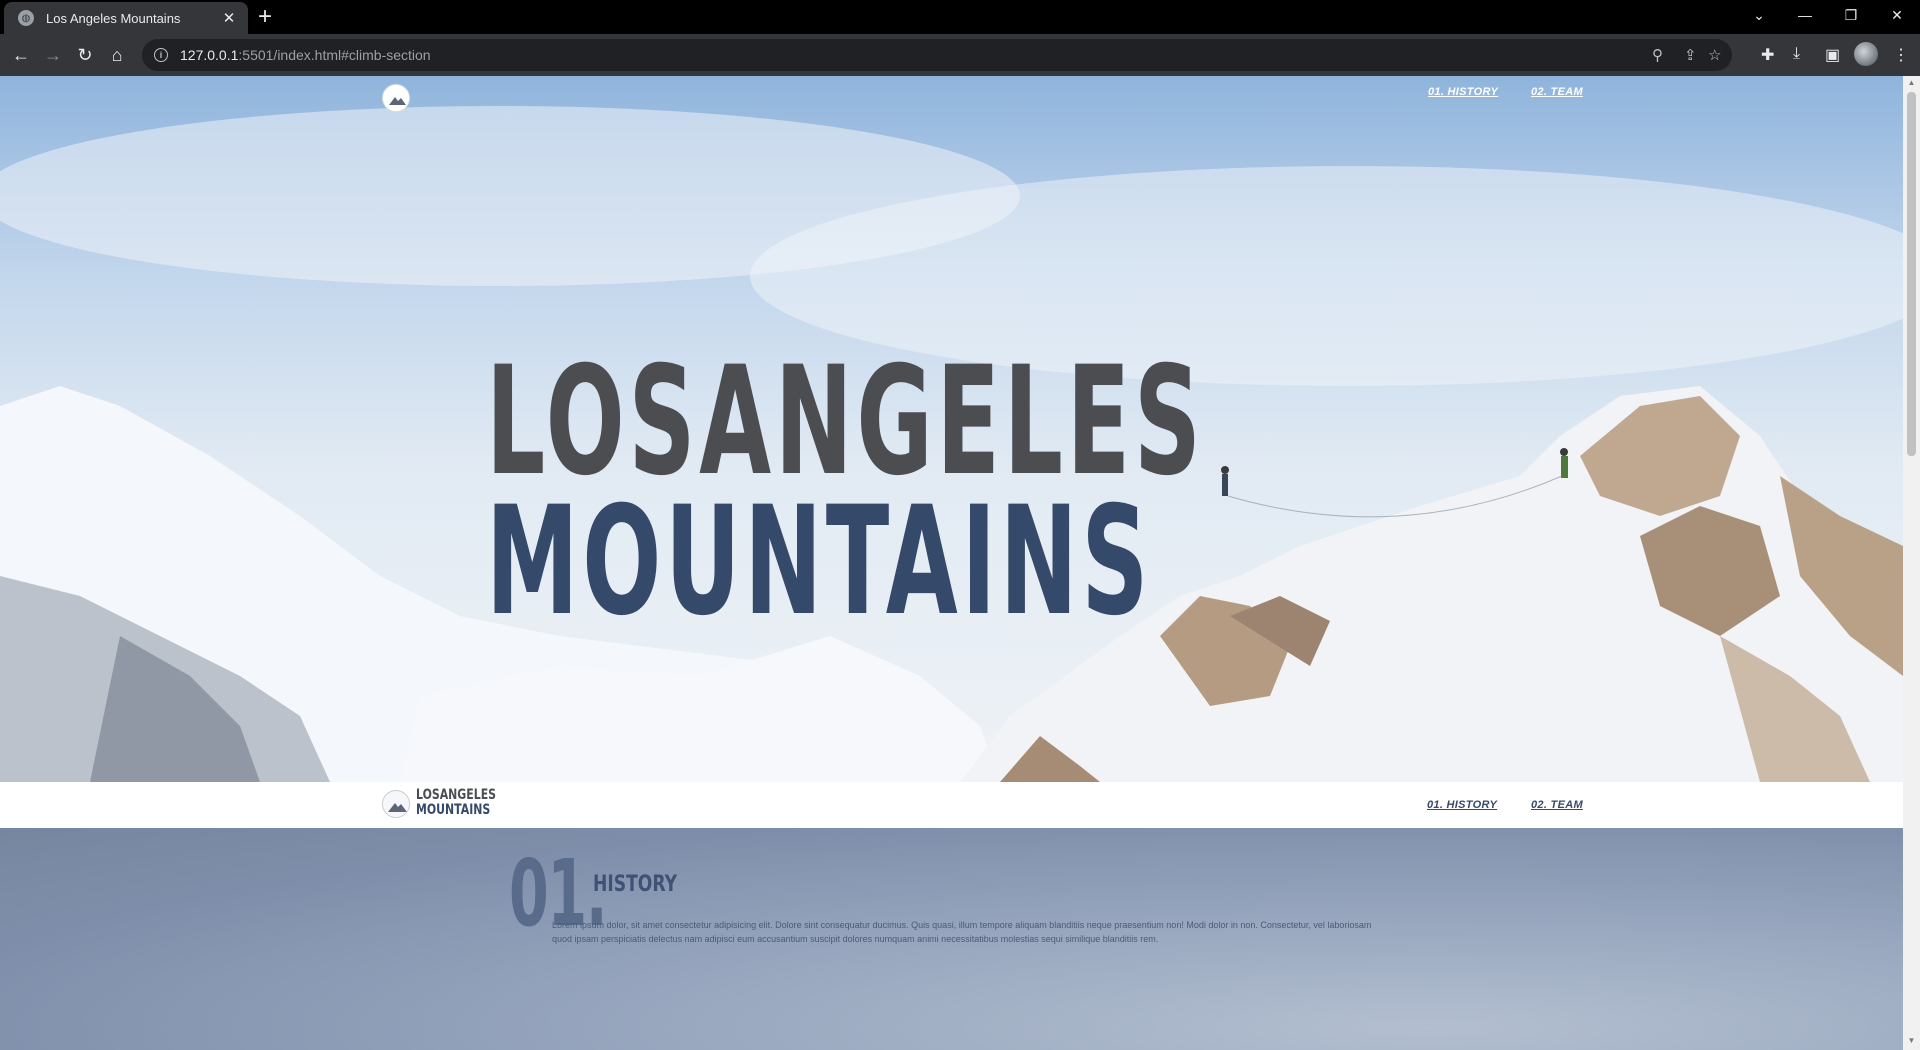  I want to click on brand-line2: MOUNTAINS, so click(453, 810).